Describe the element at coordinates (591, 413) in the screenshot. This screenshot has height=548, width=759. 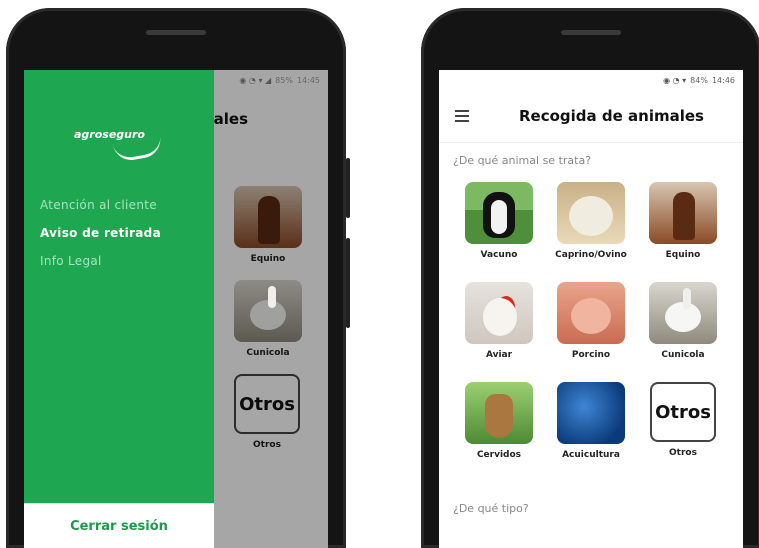
I see `water-icon` at that location.